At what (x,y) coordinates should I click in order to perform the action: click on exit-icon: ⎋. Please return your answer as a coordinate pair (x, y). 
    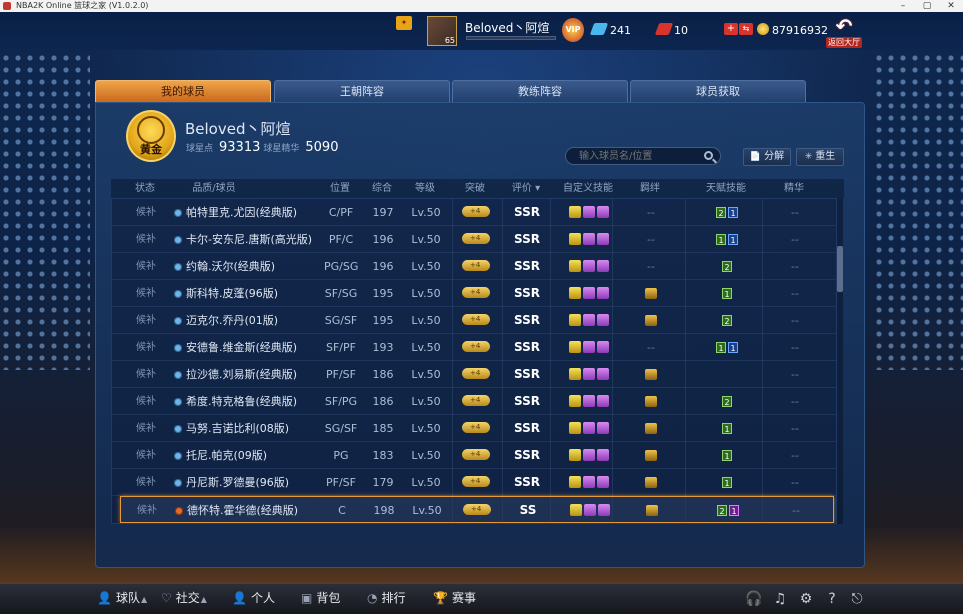
    Looking at the image, I should click on (857, 599).